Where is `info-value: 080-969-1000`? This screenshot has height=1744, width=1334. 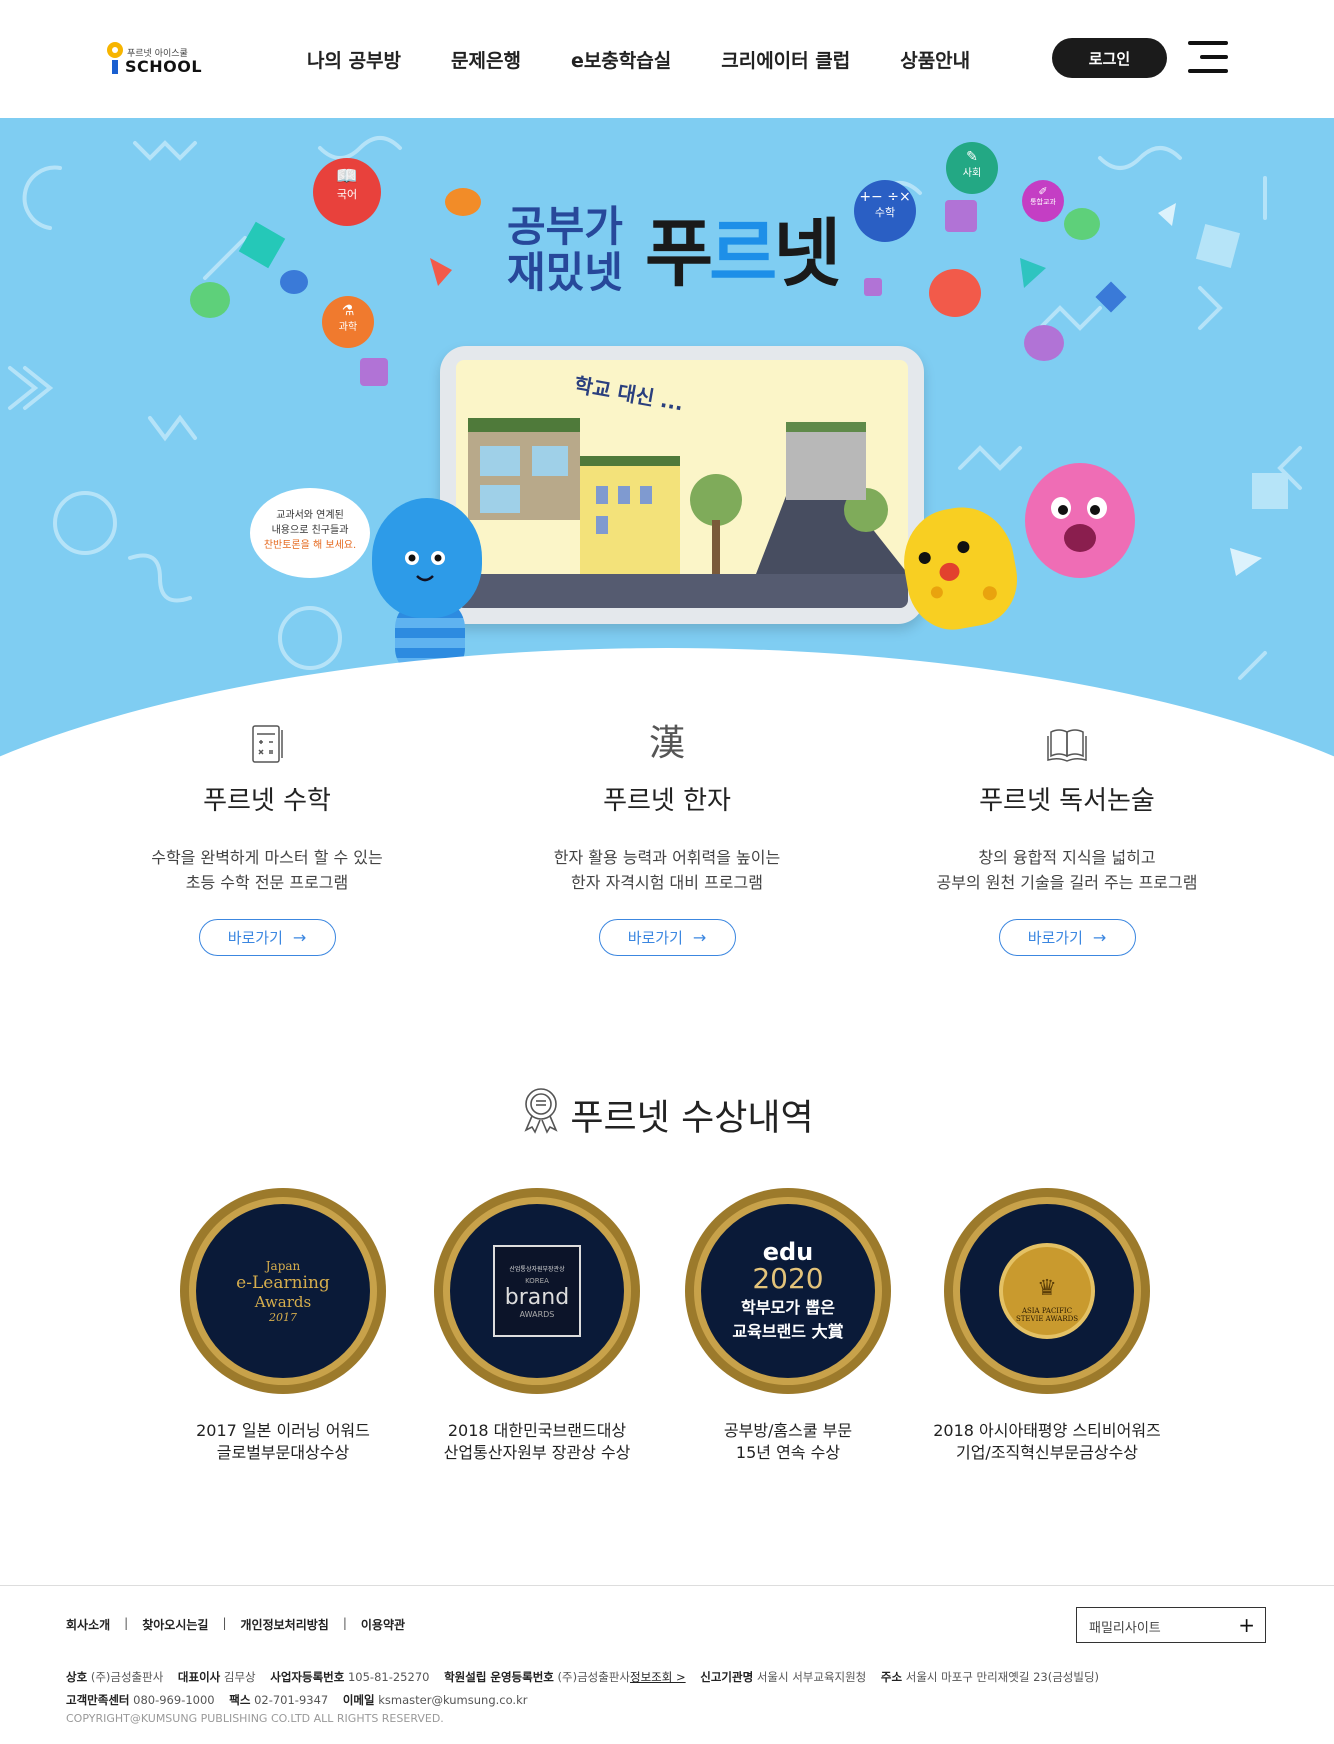 info-value: 080-969-1000 is located at coordinates (174, 1700).